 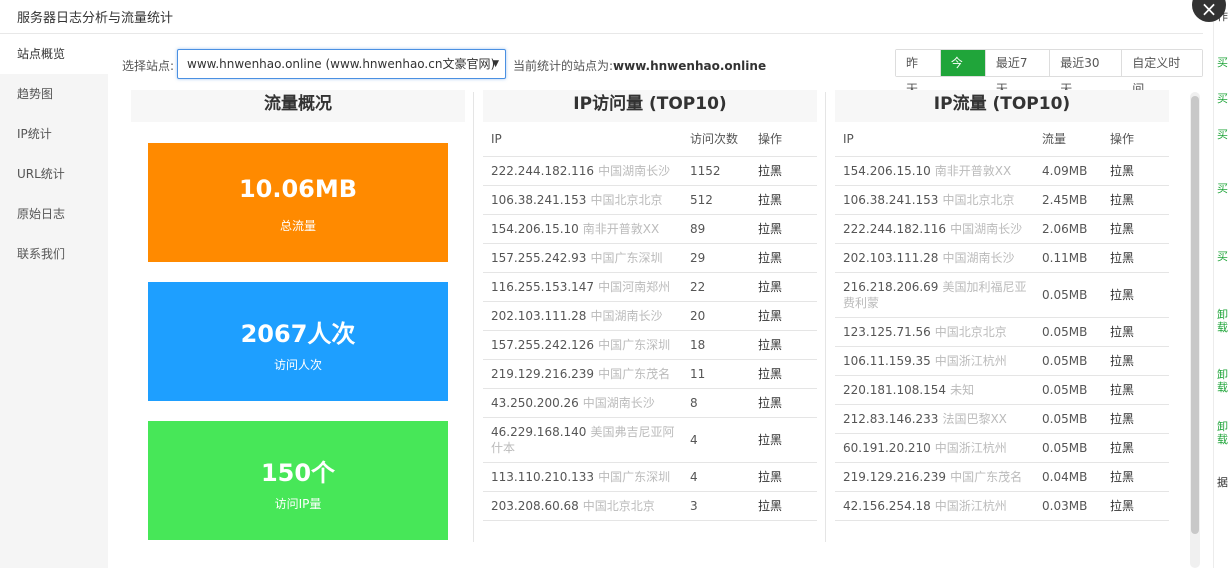 What do you see at coordinates (535, 402) in the screenshot?
I see `ip-address: 43.250.200.26` at bounding box center [535, 402].